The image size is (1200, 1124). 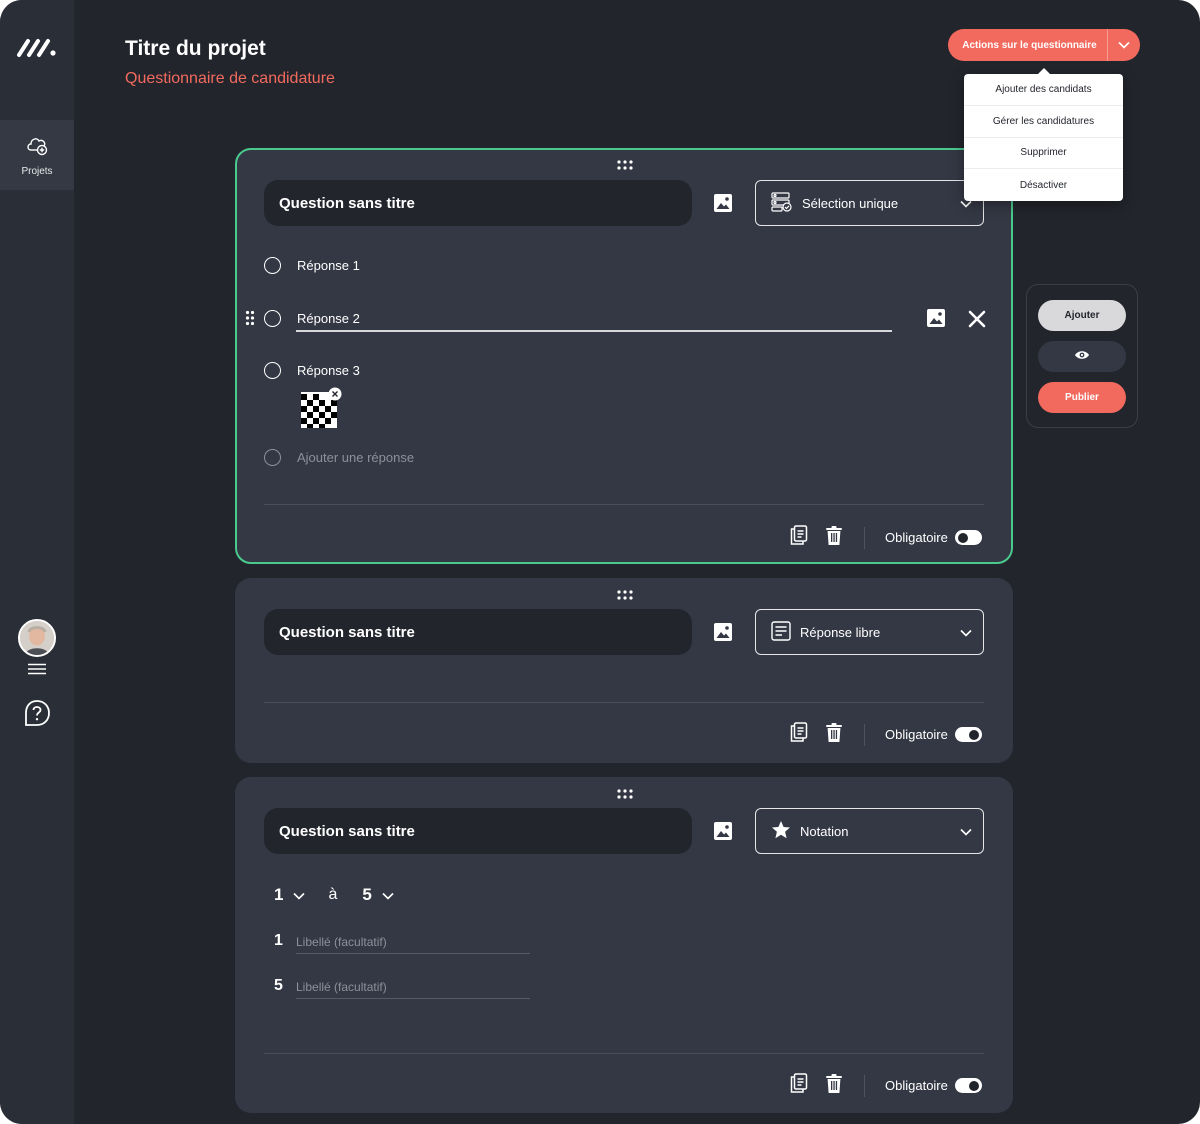 I want to click on sidebar-item-projets: Projets, so click(x=37, y=155).